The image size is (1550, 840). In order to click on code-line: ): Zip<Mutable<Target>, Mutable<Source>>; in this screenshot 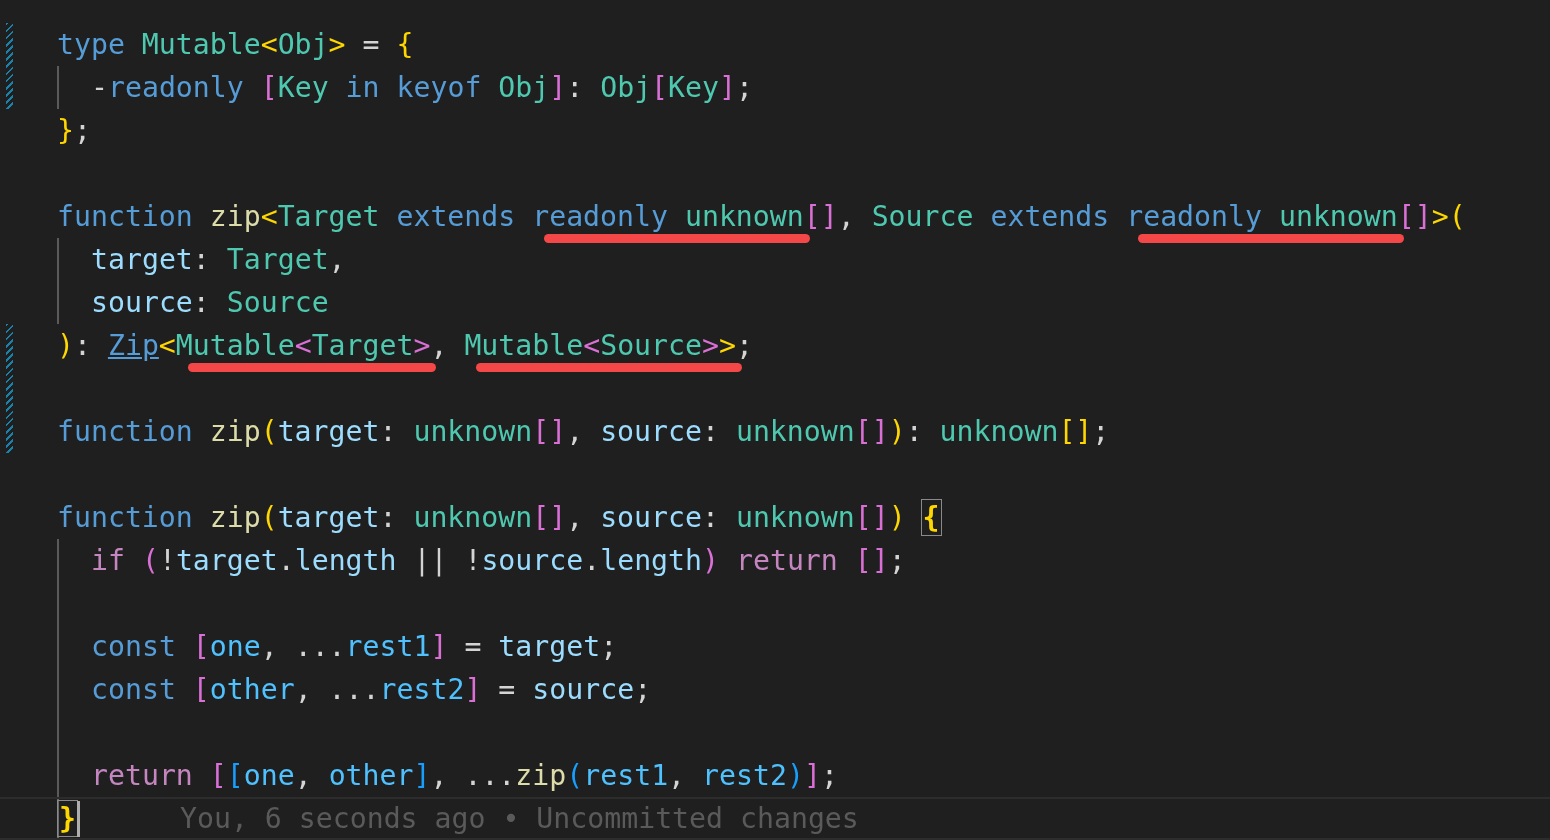, I will do `click(405, 346)`.